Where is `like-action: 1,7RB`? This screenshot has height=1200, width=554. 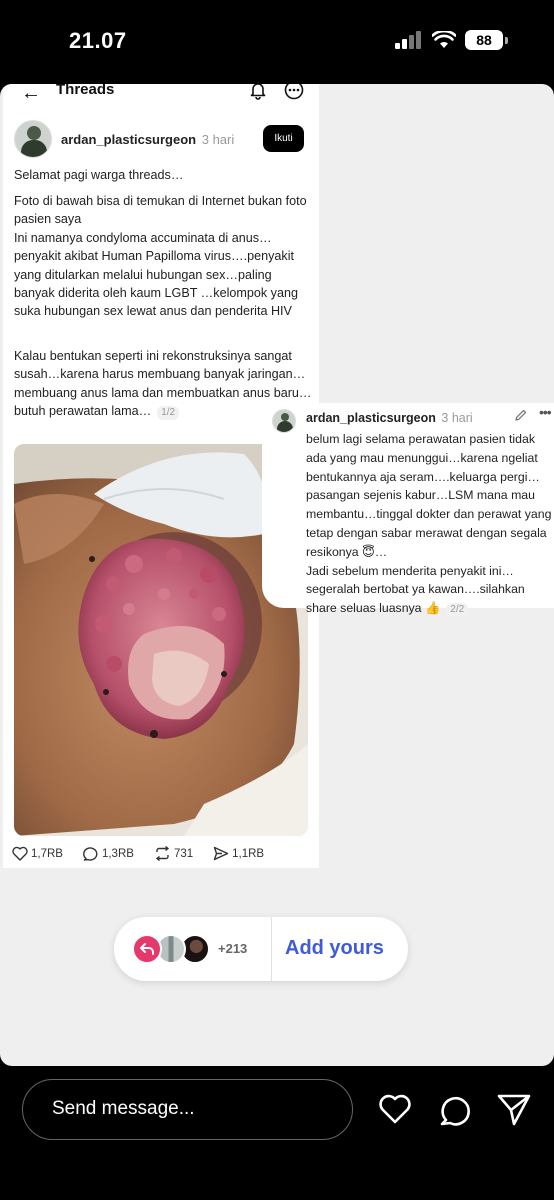 like-action: 1,7RB is located at coordinates (37, 853).